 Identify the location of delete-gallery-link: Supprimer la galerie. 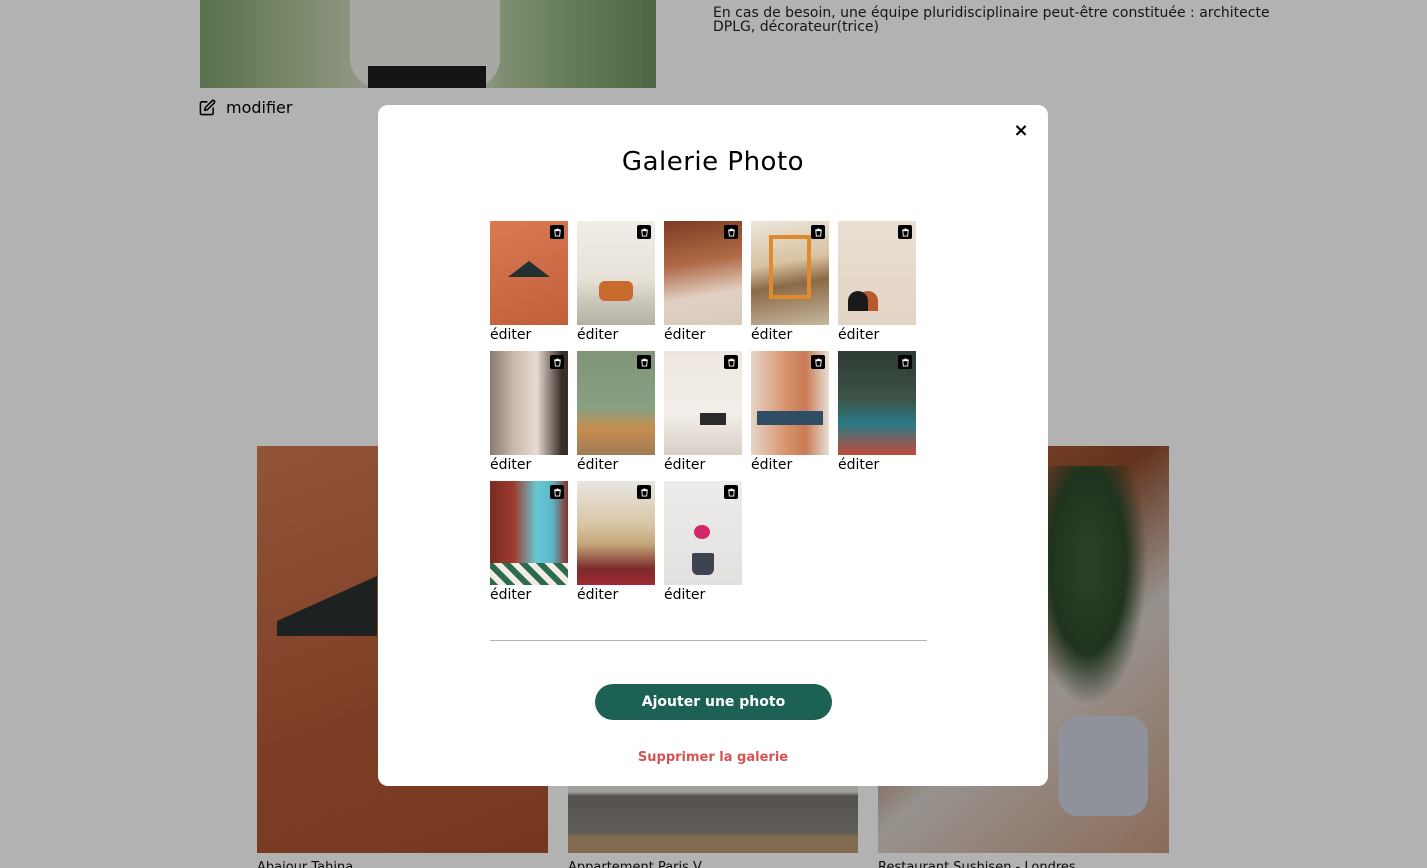
(713, 757).